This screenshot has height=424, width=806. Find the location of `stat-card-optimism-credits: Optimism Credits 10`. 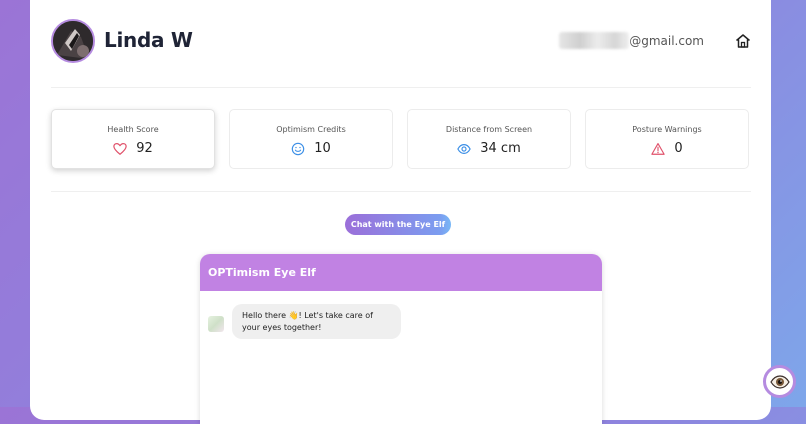

stat-card-optimism-credits: Optimism Credits 10 is located at coordinates (311, 139).